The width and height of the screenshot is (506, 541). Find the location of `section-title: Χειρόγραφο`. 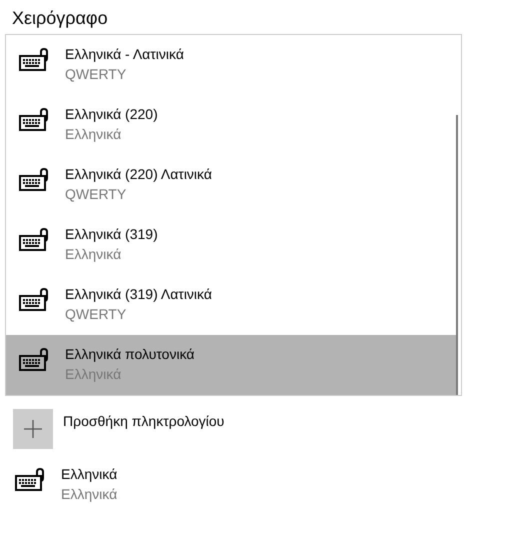

section-title: Χειρόγραφο is located at coordinates (60, 18).